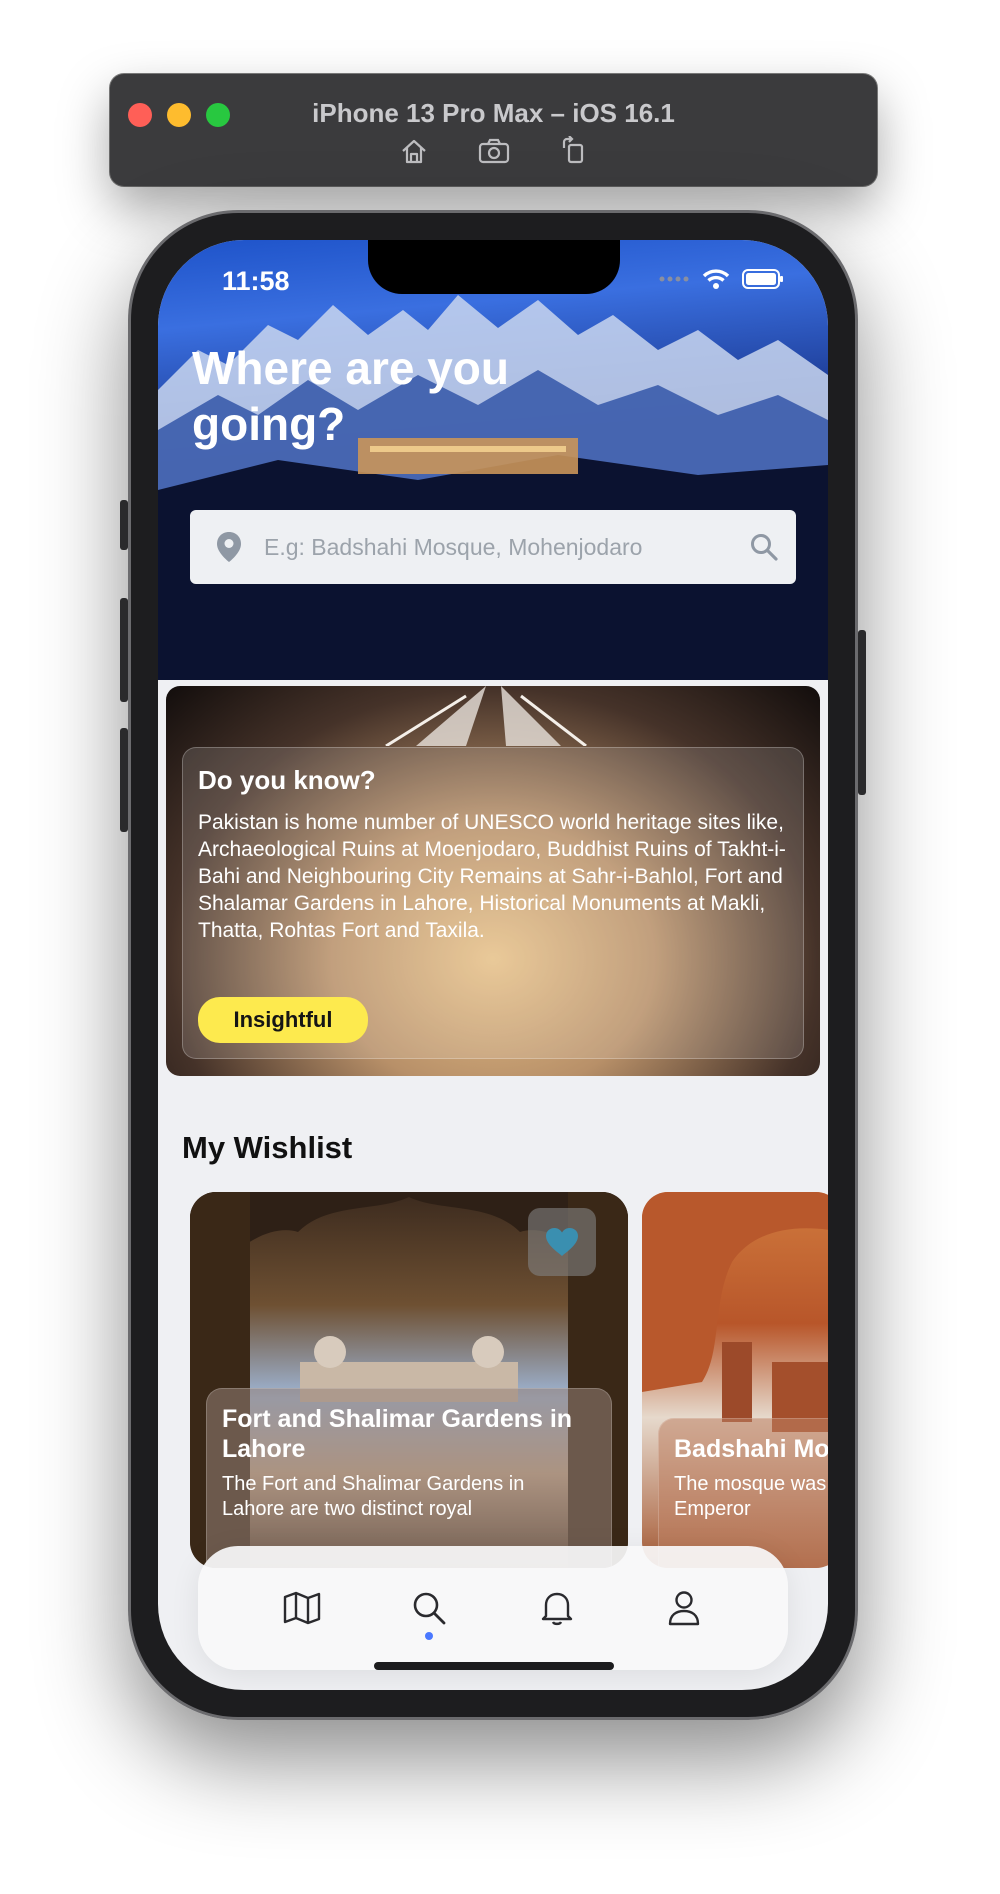  Describe the element at coordinates (229, 547) in the screenshot. I see `location-pin-icon` at that location.